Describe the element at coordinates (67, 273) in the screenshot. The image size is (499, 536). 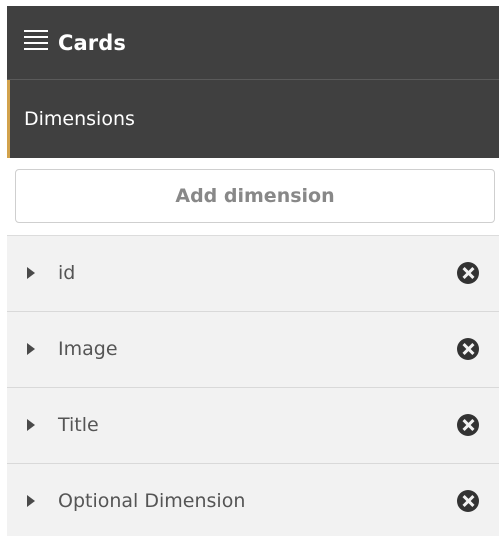
I see `dimension-label: id` at that location.